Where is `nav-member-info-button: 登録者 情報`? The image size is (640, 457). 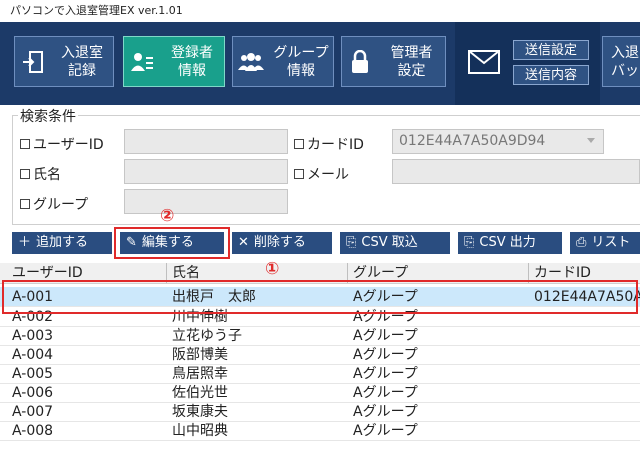
nav-member-info-button: 登録者 情報 is located at coordinates (174, 61).